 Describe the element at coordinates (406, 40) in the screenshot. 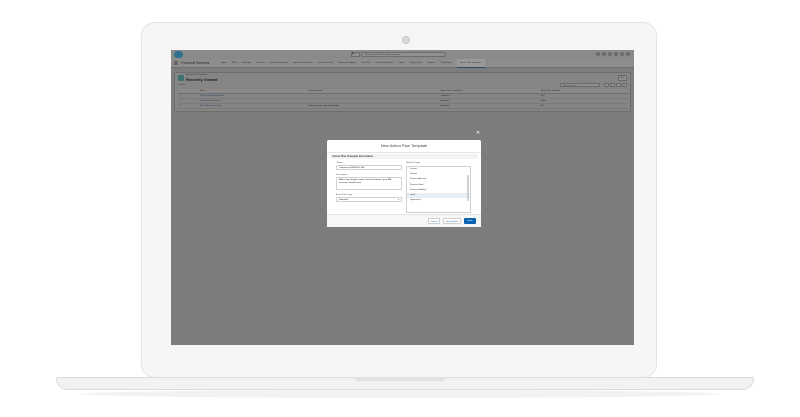

I see `laptop-camera` at that location.